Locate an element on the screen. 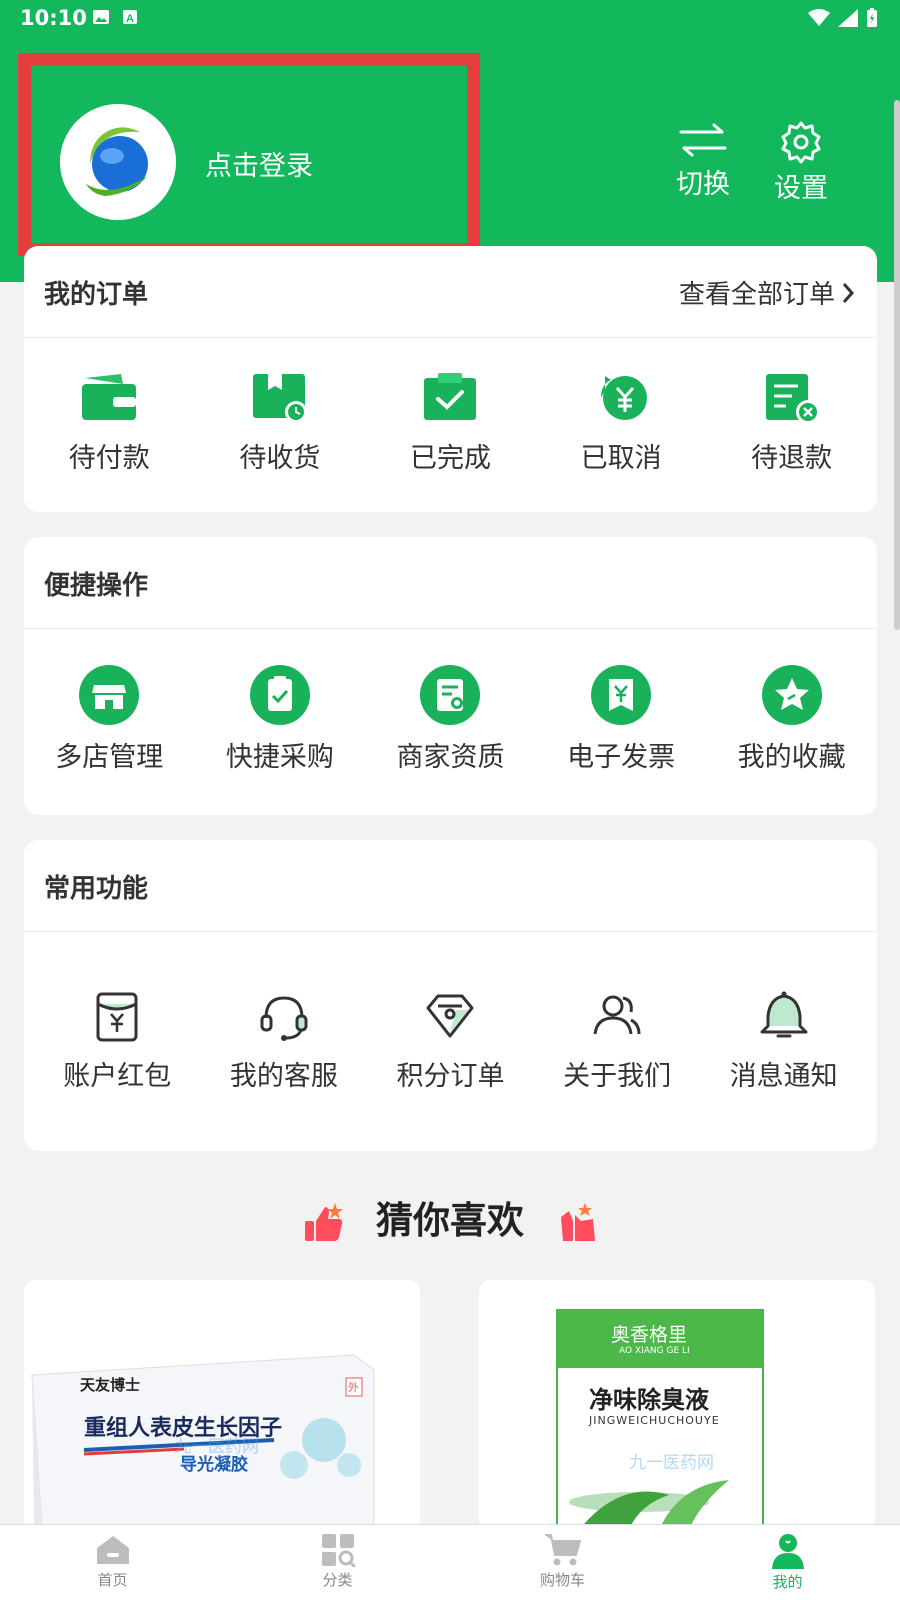 The image size is (900, 1600). view-all-label: 查看全部订单 is located at coordinates (756, 295).